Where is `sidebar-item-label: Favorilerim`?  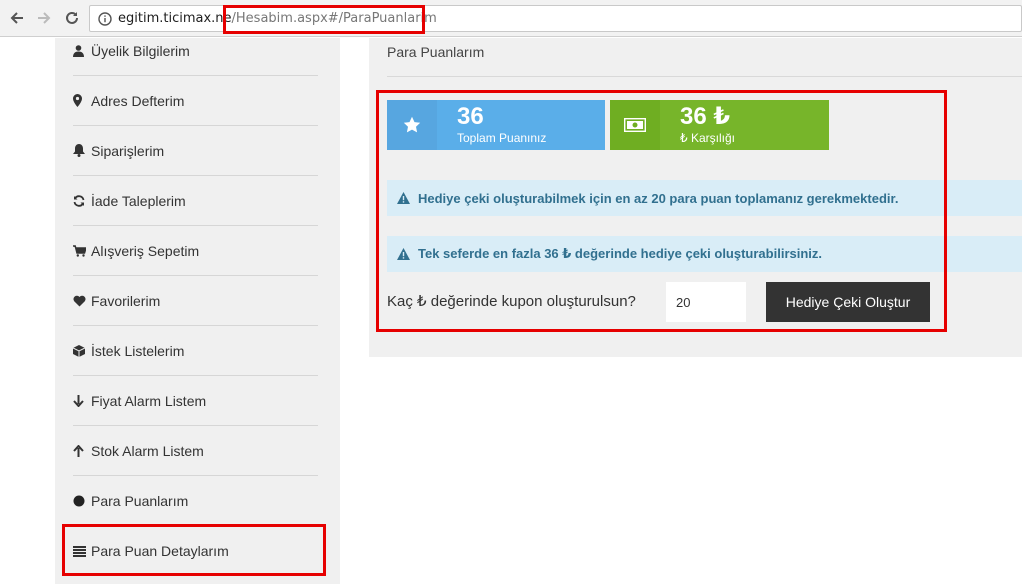 sidebar-item-label: Favorilerim is located at coordinates (126, 300).